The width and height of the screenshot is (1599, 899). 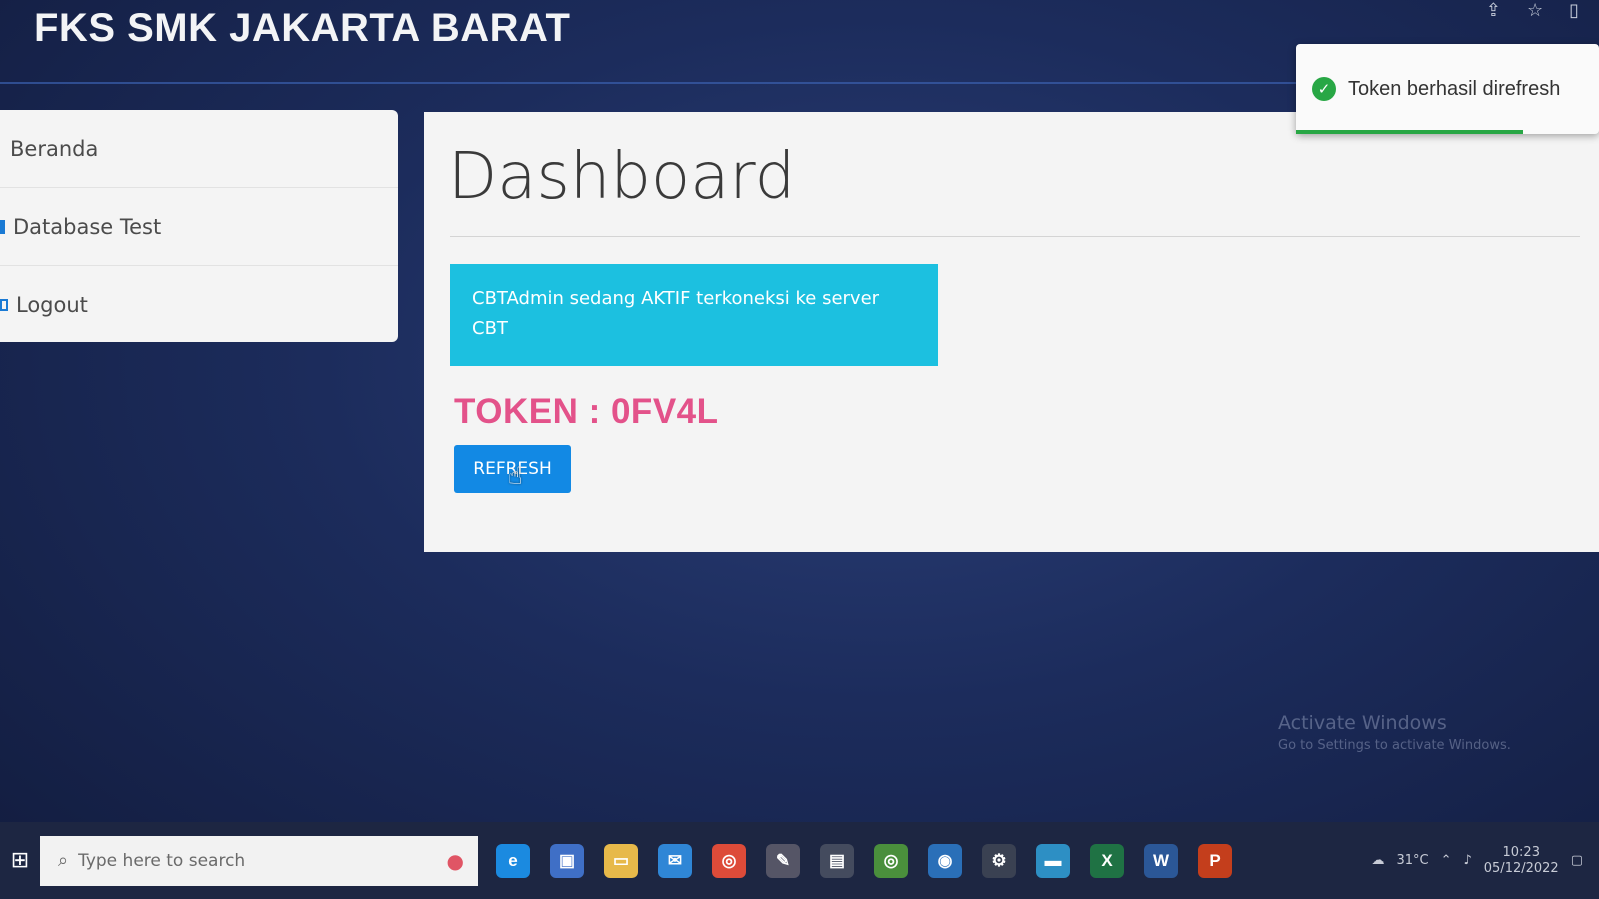 What do you see at coordinates (567, 860) in the screenshot?
I see `store-icon: ▣` at bounding box center [567, 860].